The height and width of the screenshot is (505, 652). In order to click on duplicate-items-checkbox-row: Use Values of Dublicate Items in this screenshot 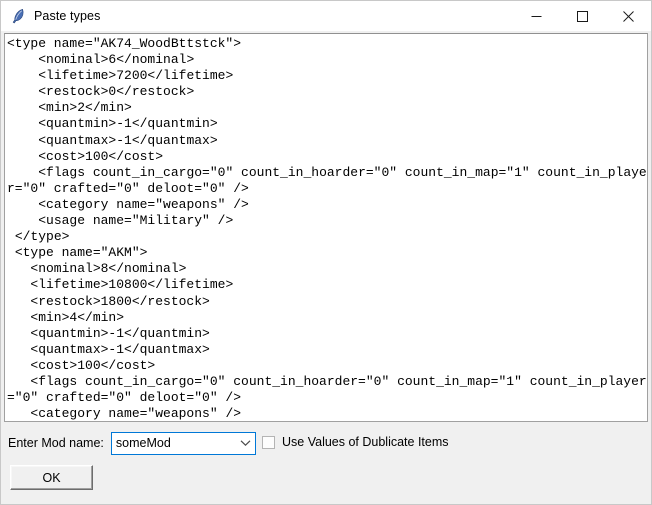, I will do `click(355, 442)`.